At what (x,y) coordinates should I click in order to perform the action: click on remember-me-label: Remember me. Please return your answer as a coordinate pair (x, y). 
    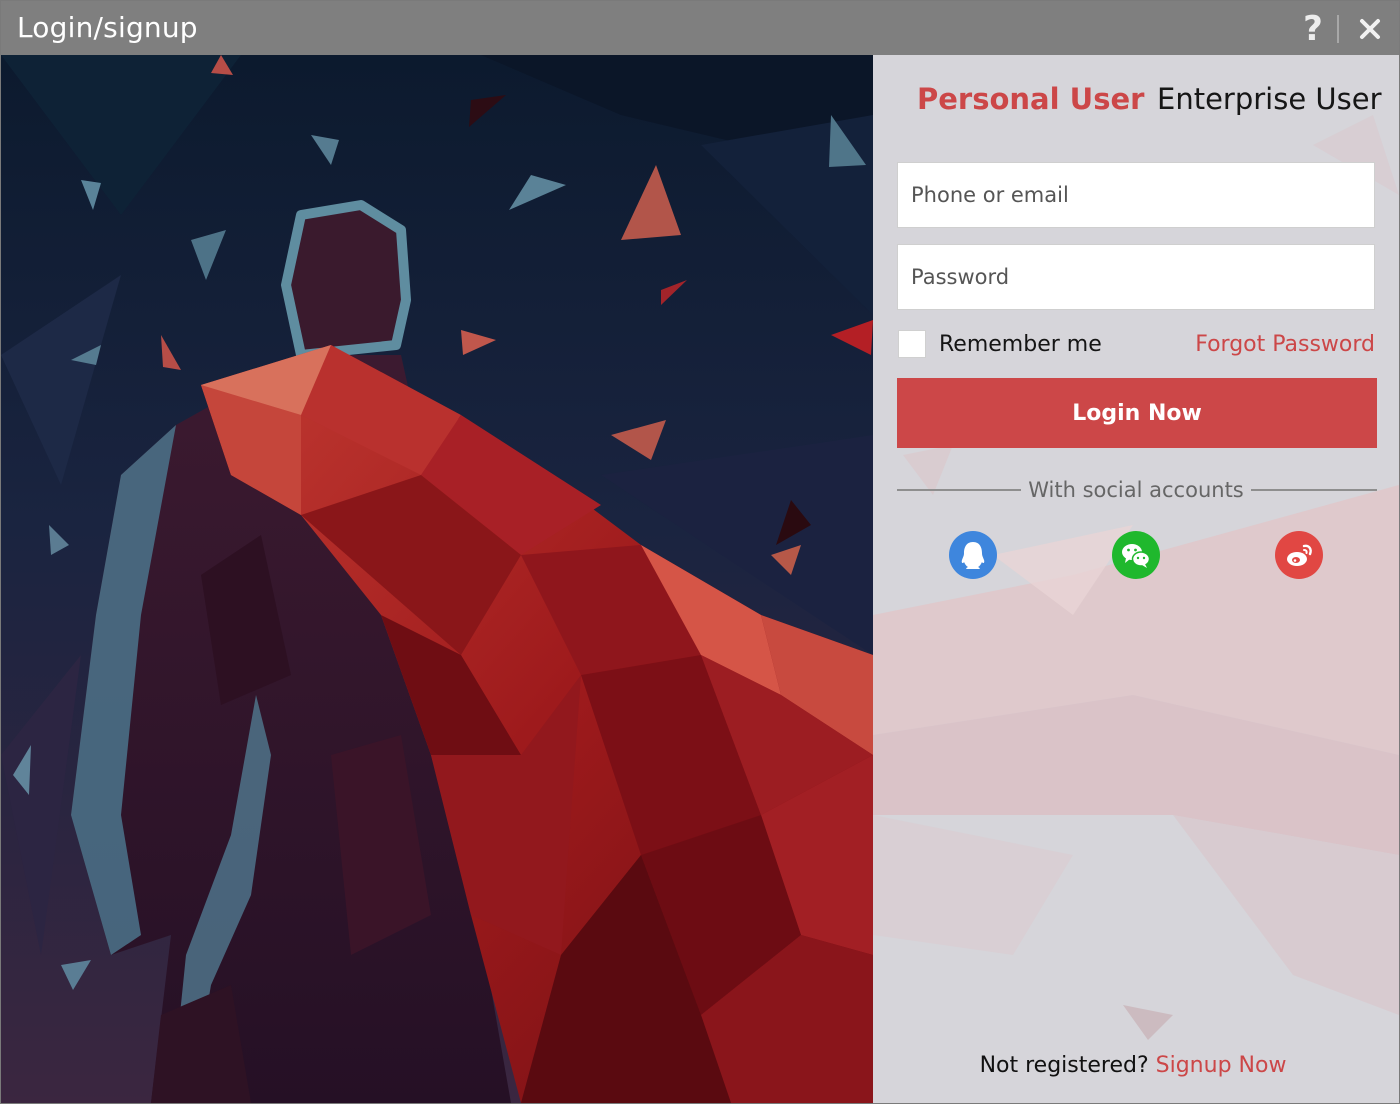
    Looking at the image, I should click on (1020, 345).